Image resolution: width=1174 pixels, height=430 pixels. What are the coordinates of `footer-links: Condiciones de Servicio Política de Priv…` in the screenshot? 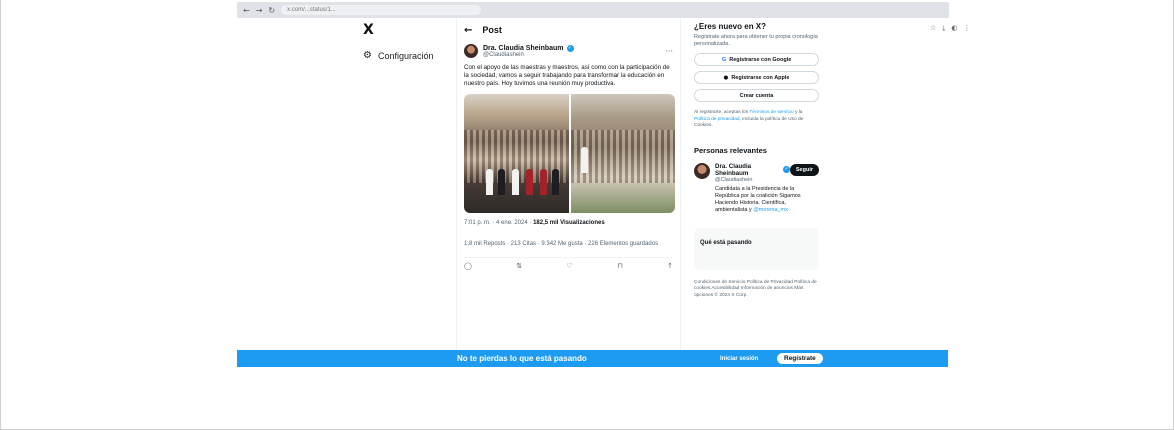 It's located at (756, 290).